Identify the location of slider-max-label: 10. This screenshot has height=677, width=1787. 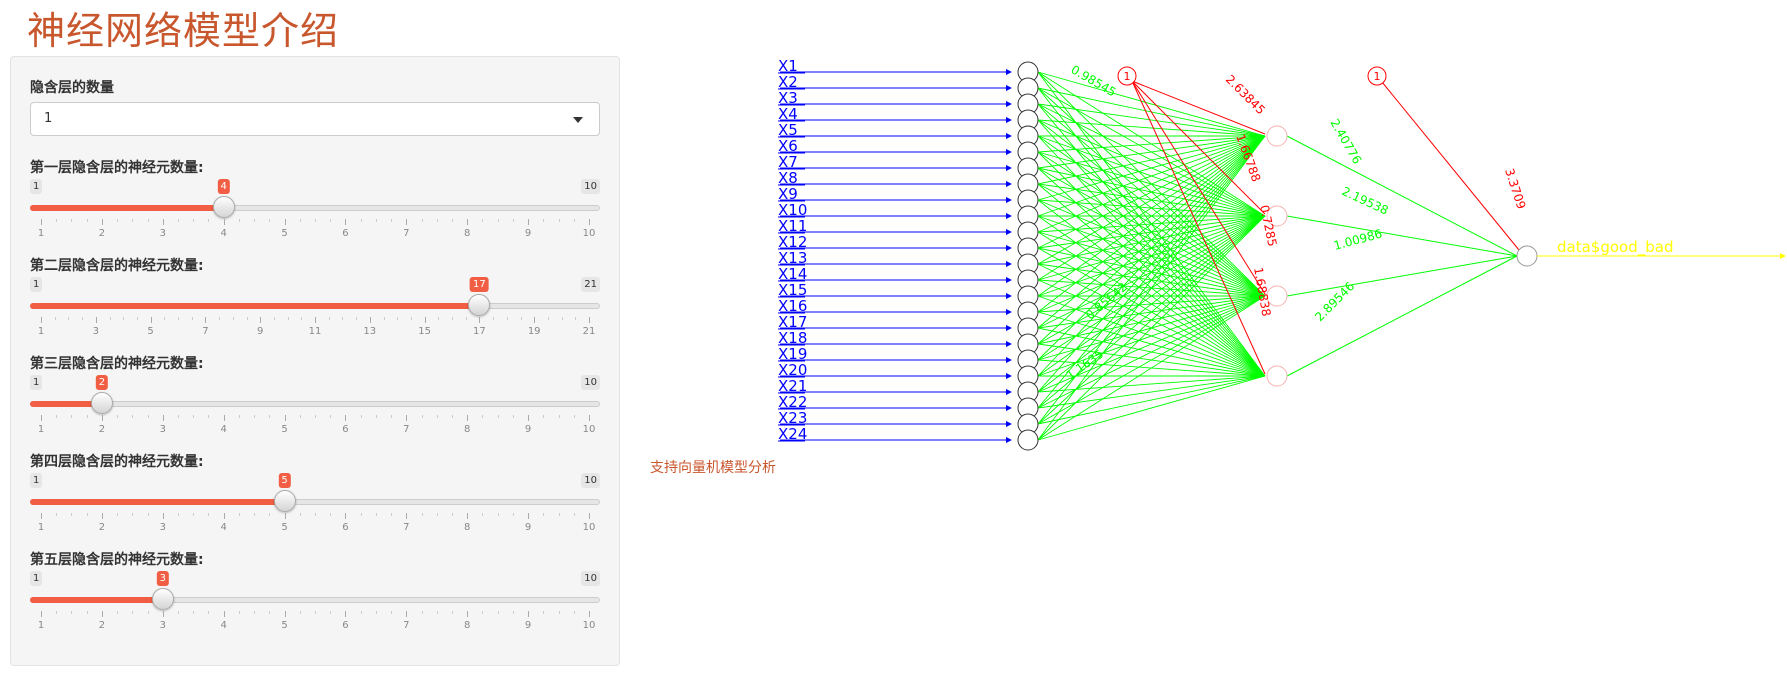
(590, 480).